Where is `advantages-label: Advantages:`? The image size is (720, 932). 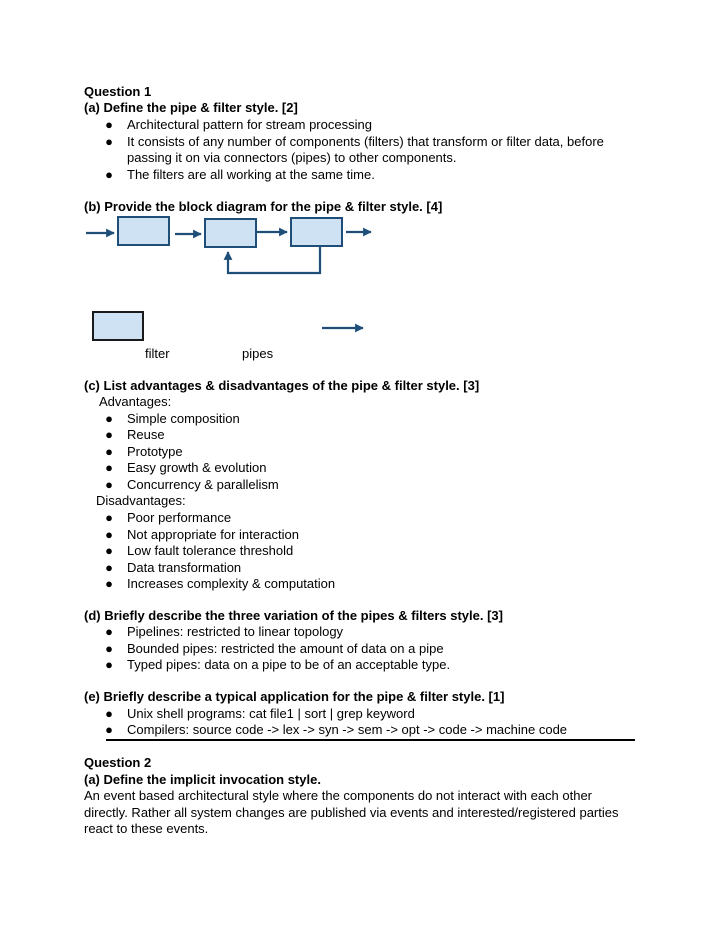 advantages-label: Advantages: is located at coordinates (135, 401).